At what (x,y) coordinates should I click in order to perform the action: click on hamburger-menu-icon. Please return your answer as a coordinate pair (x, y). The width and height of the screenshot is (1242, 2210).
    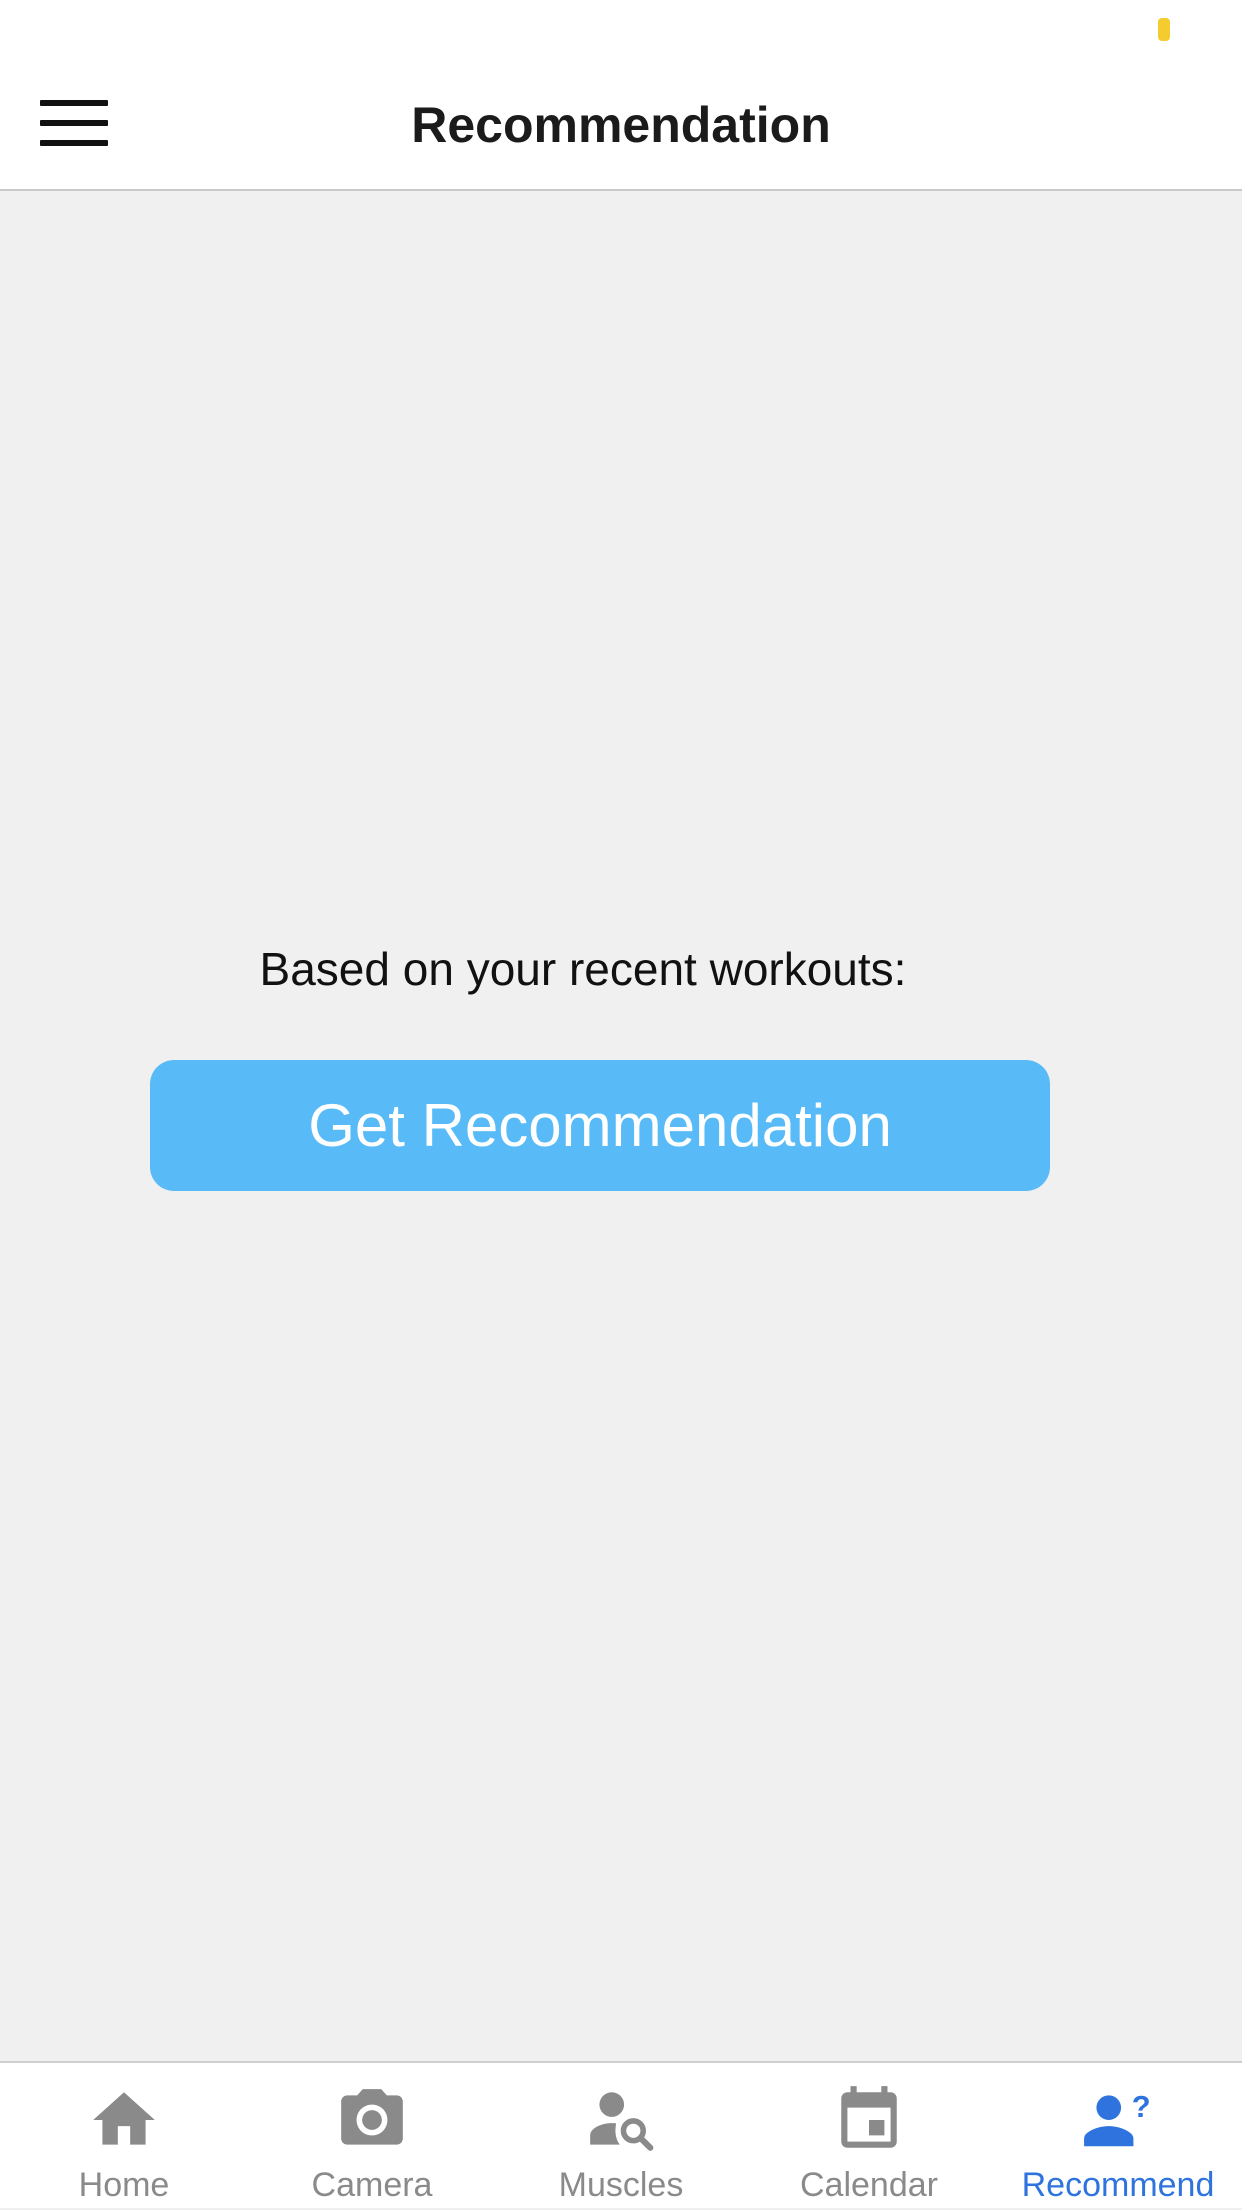
    Looking at the image, I should click on (74, 123).